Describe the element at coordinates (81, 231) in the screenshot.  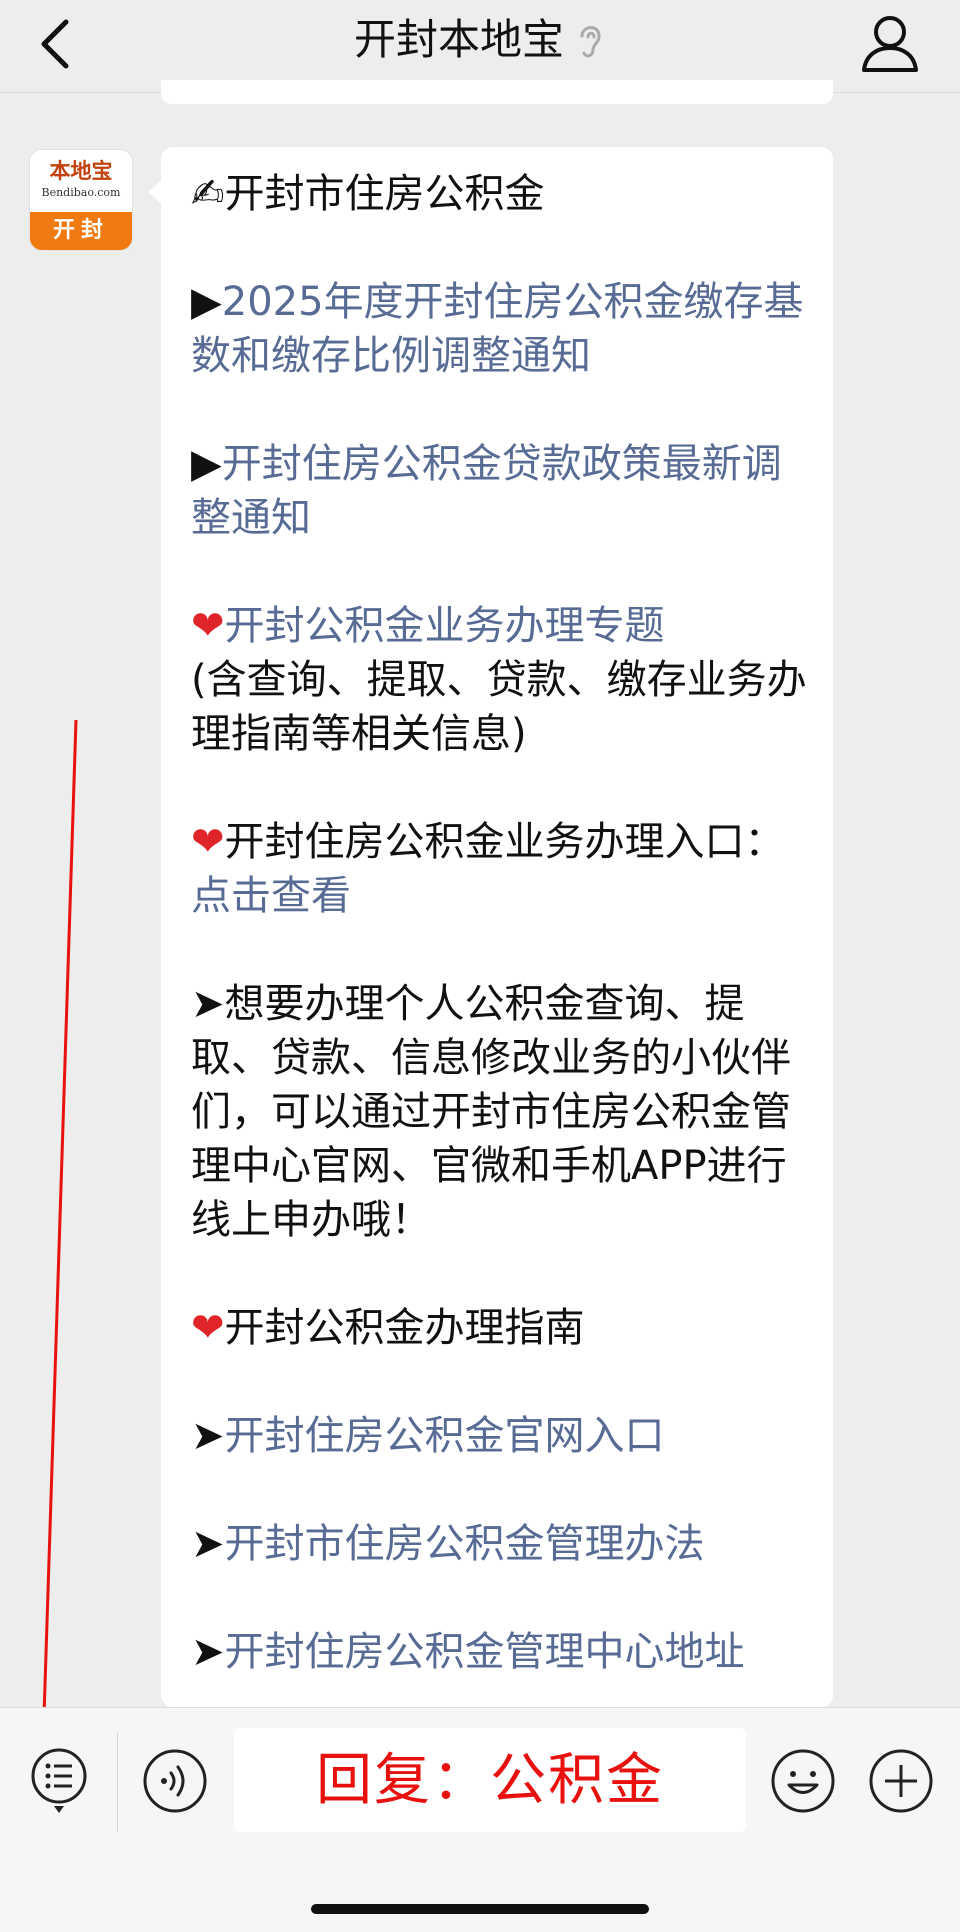
I see `avatar-city-text: 开封` at that location.